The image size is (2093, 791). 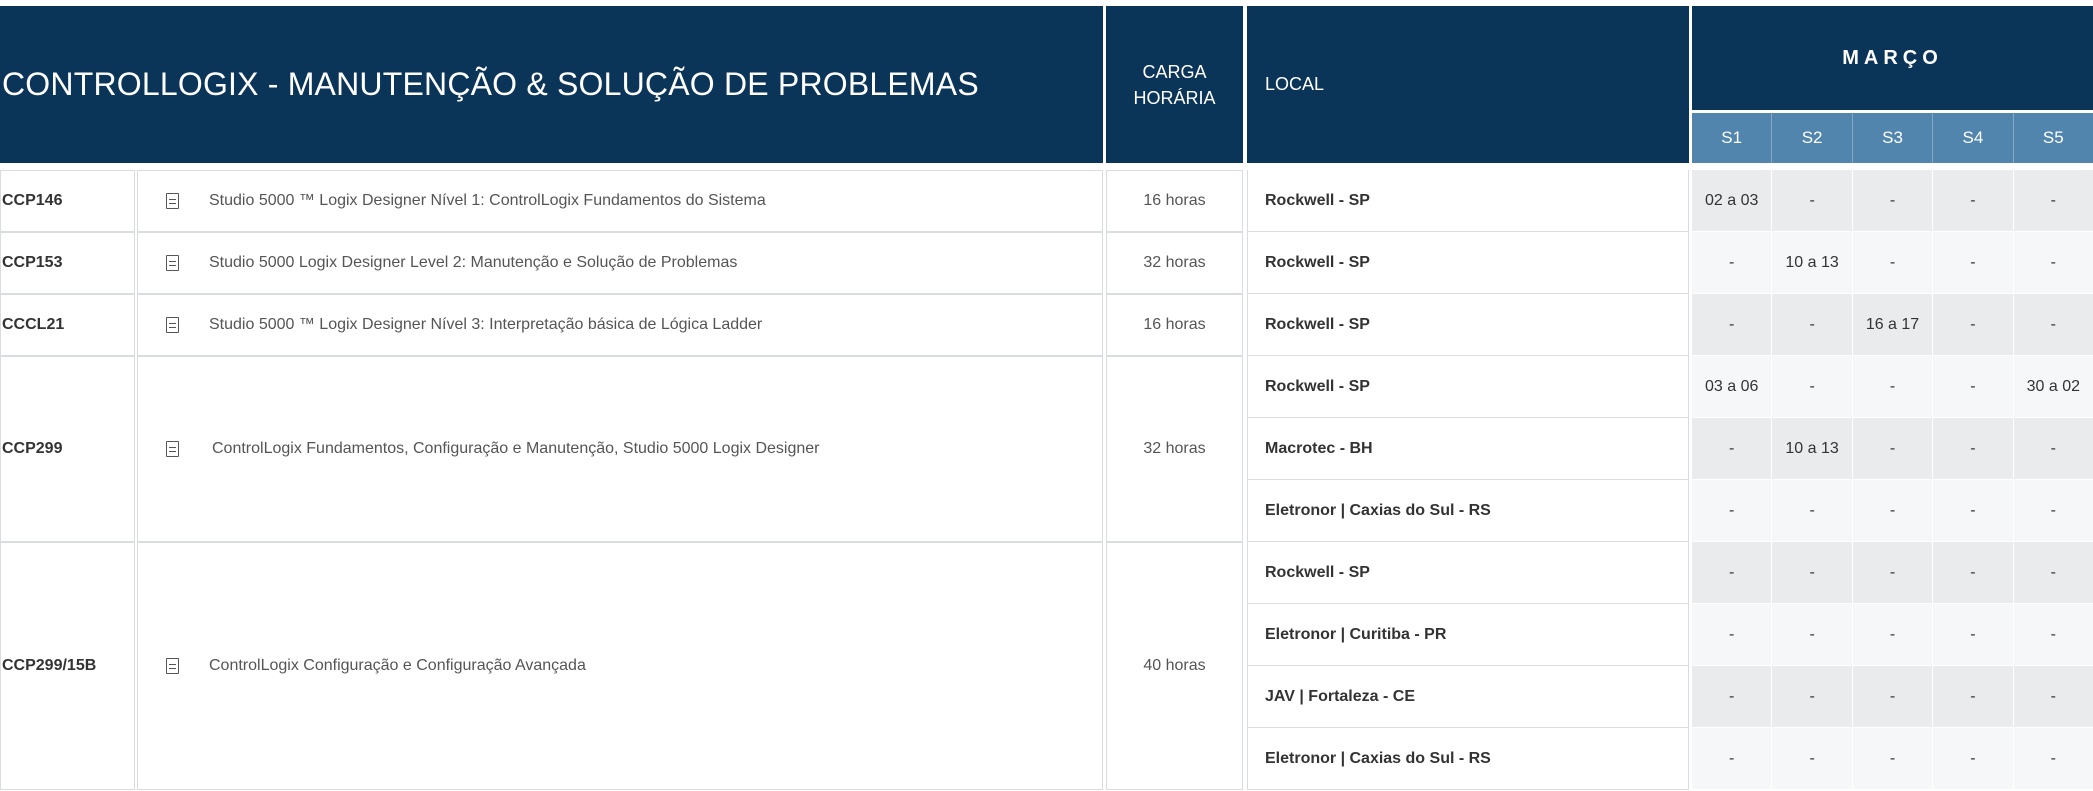 What do you see at coordinates (67, 201) in the screenshot?
I see `course-code: CCP146` at bounding box center [67, 201].